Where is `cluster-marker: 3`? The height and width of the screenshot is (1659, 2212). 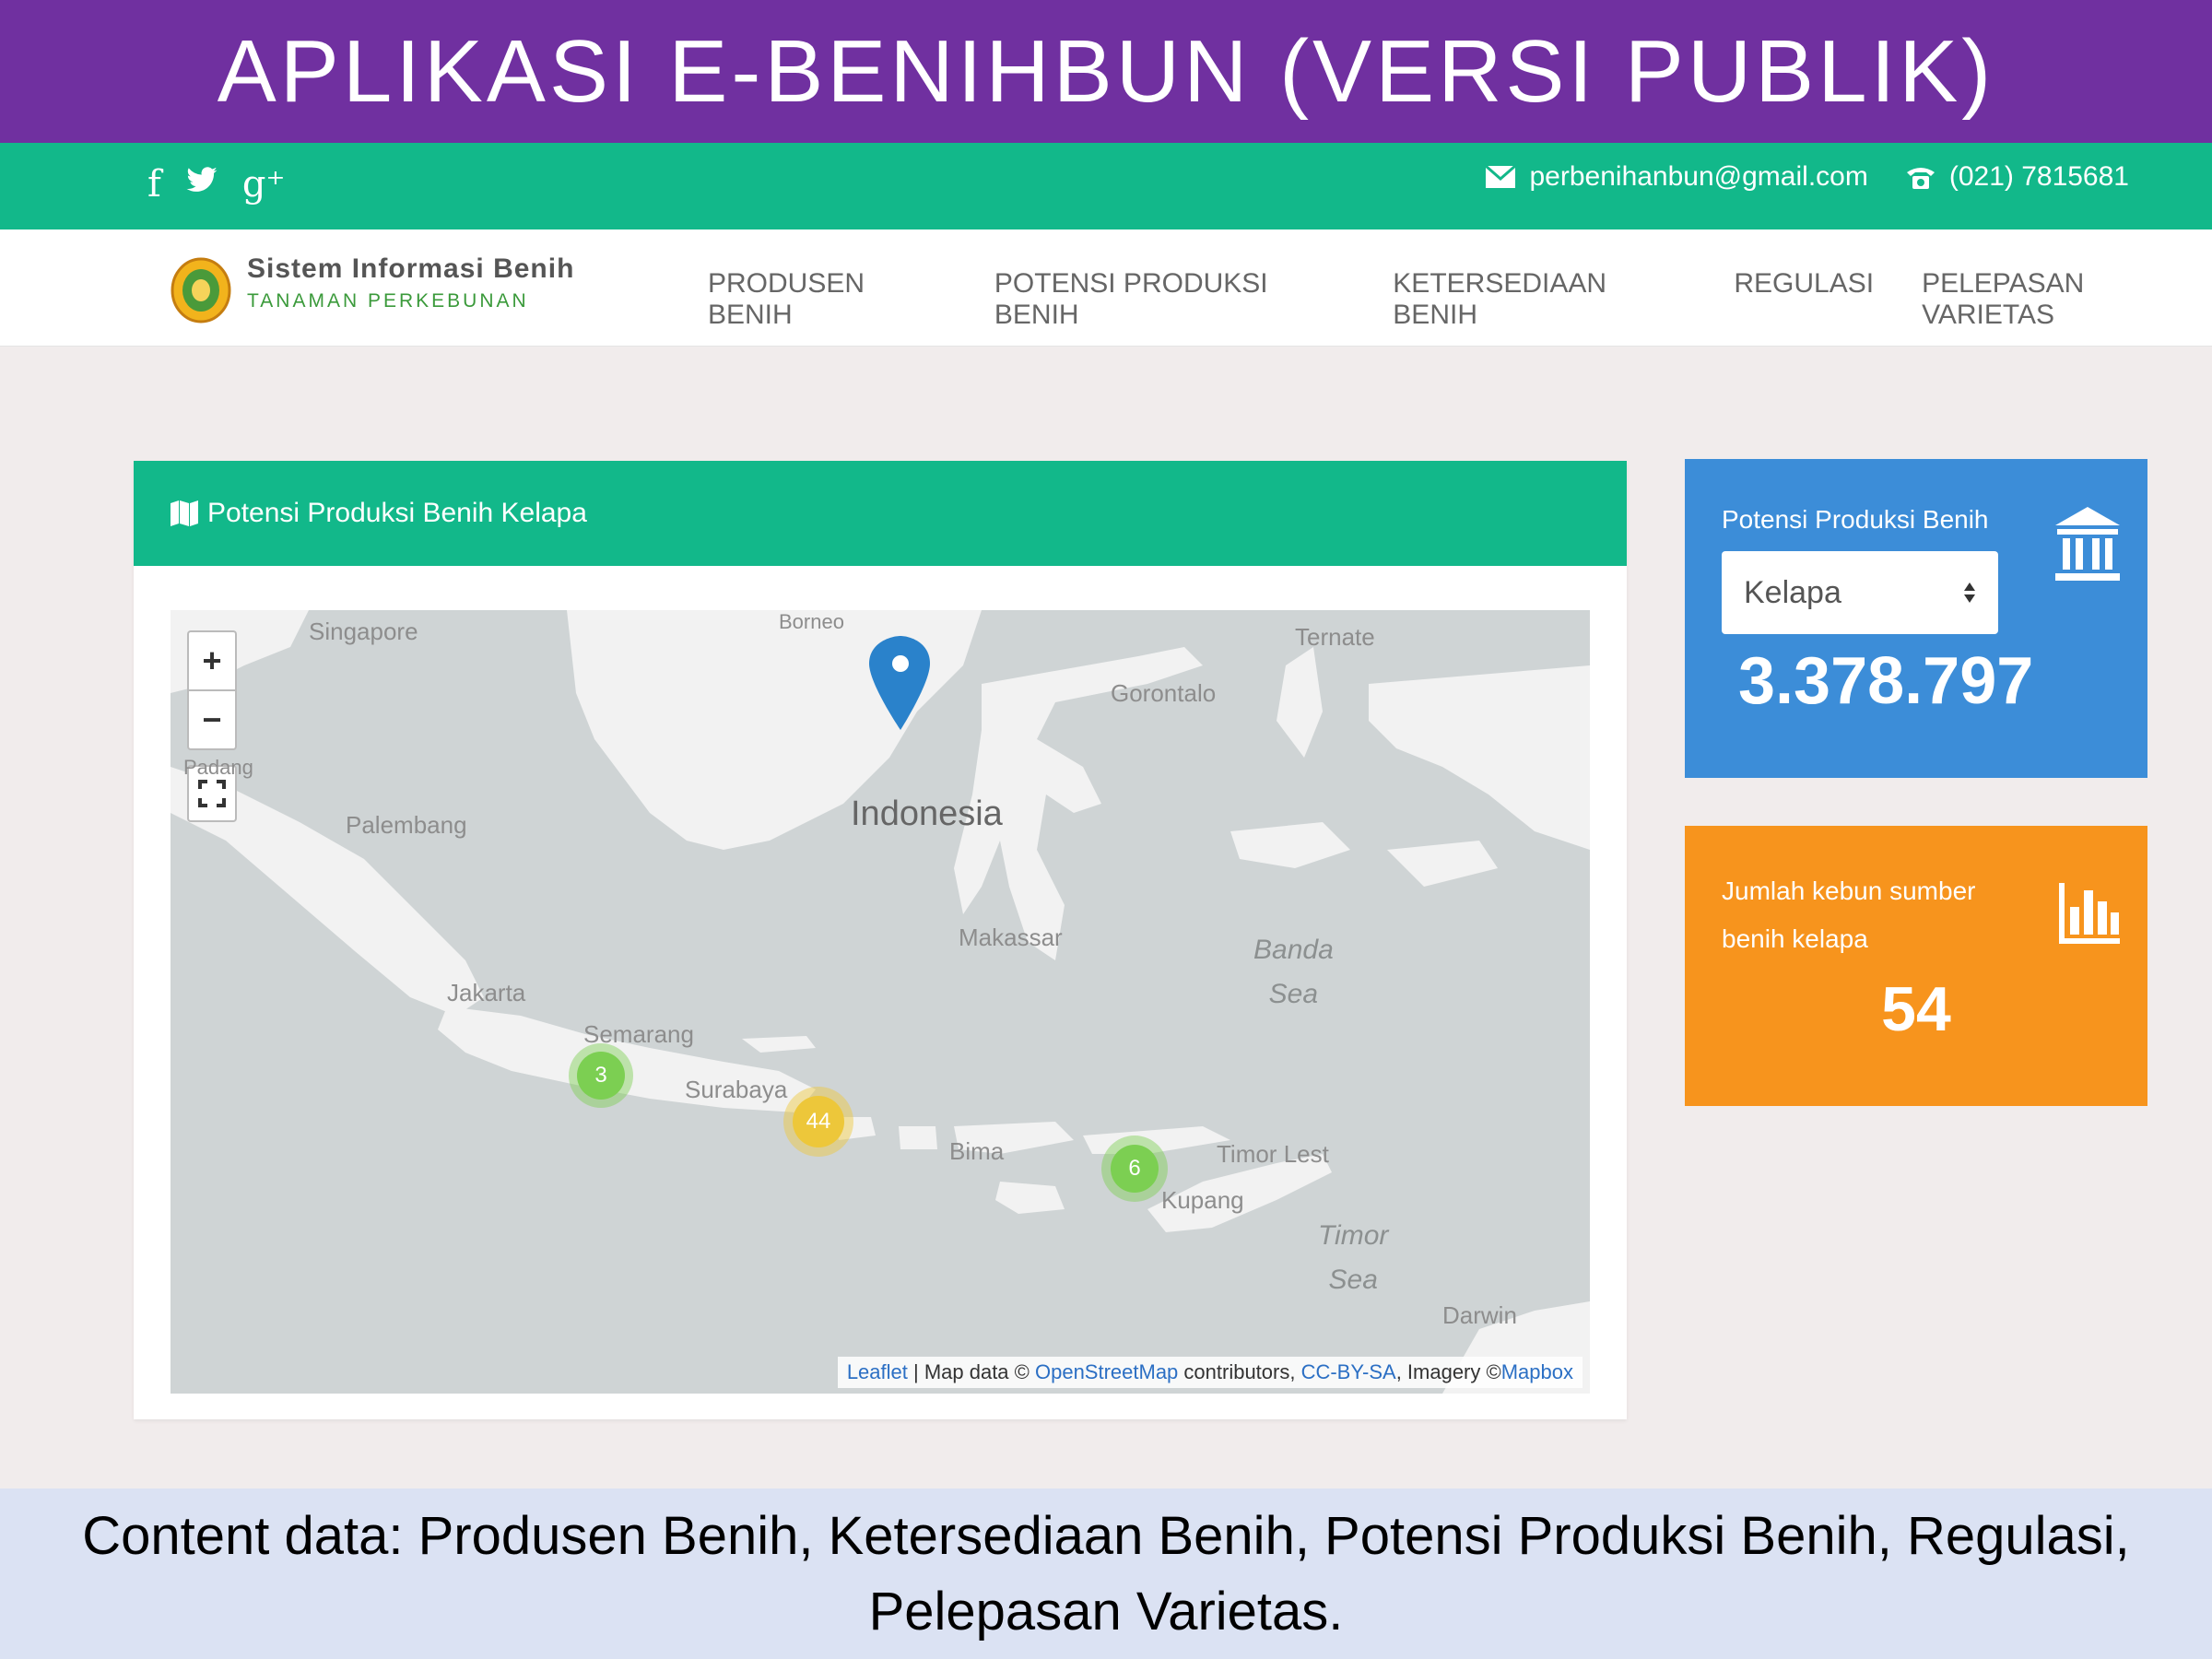
cluster-marker: 3 is located at coordinates (601, 1075).